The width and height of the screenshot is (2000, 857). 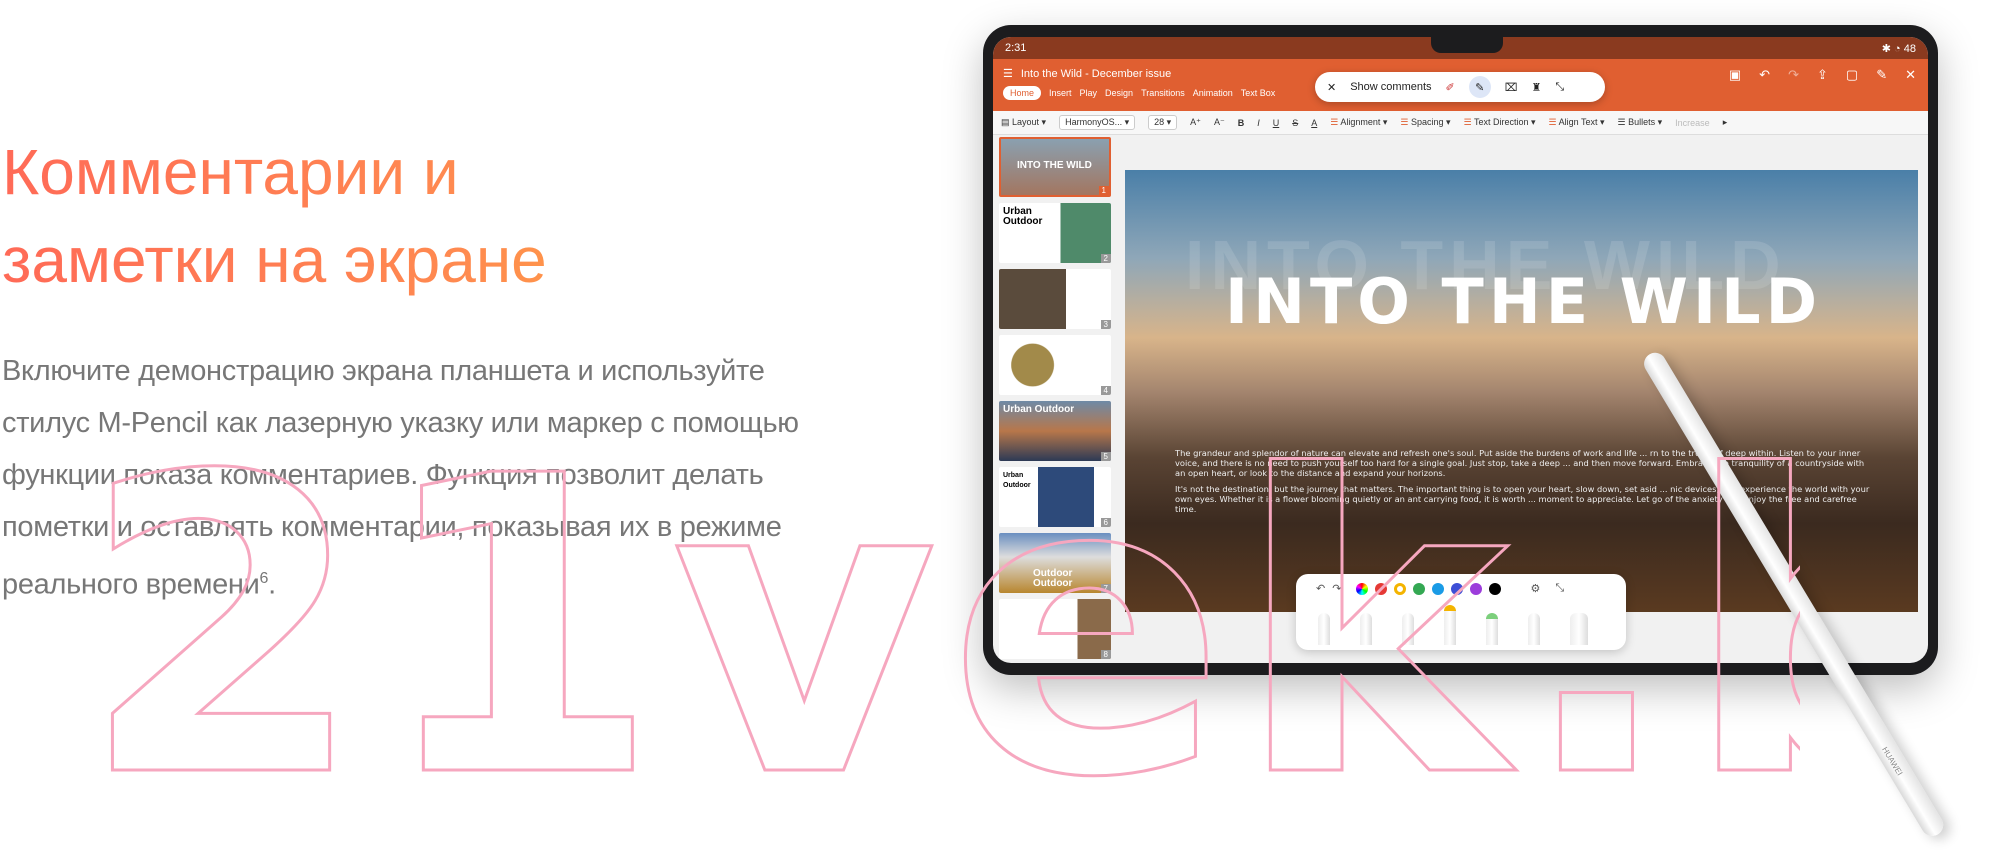 I want to click on color-swatch-black, so click(x=1495, y=588).